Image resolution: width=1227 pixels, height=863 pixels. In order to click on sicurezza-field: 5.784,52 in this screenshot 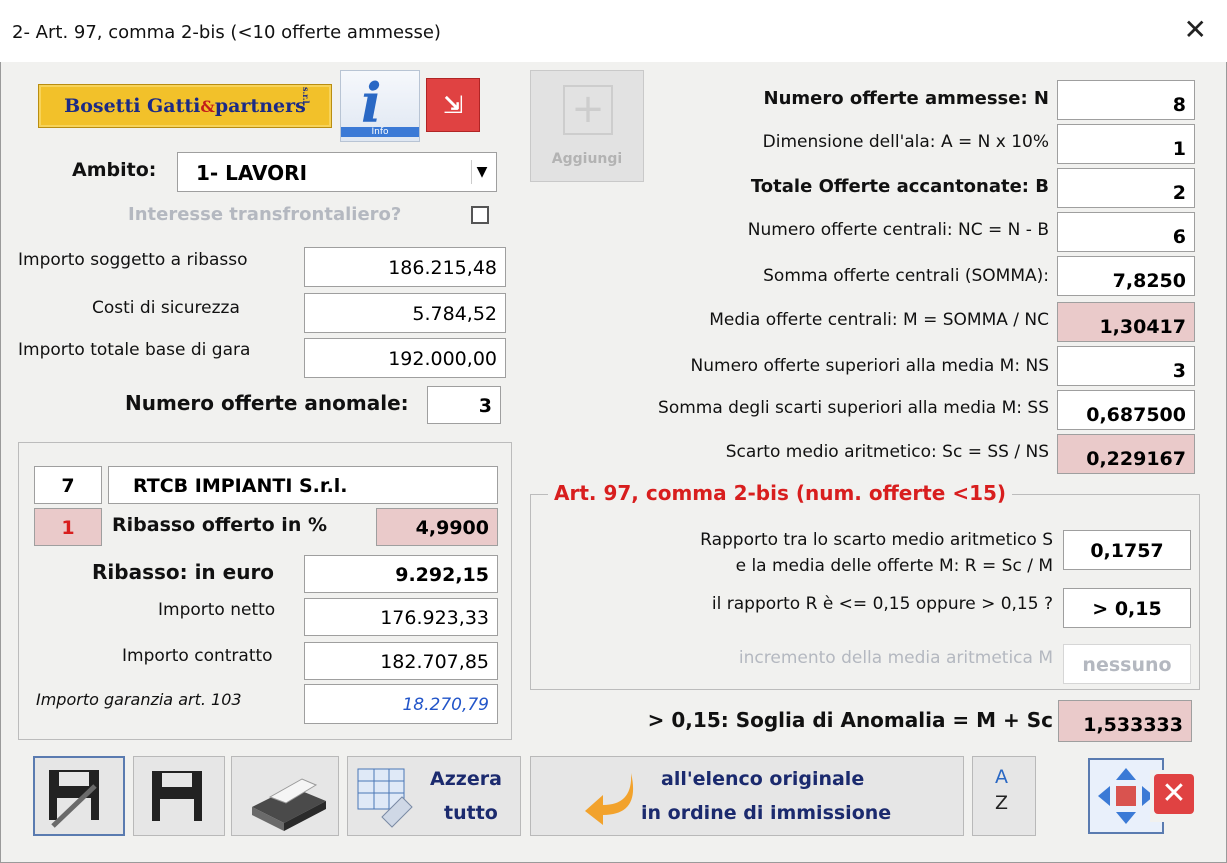, I will do `click(405, 313)`.